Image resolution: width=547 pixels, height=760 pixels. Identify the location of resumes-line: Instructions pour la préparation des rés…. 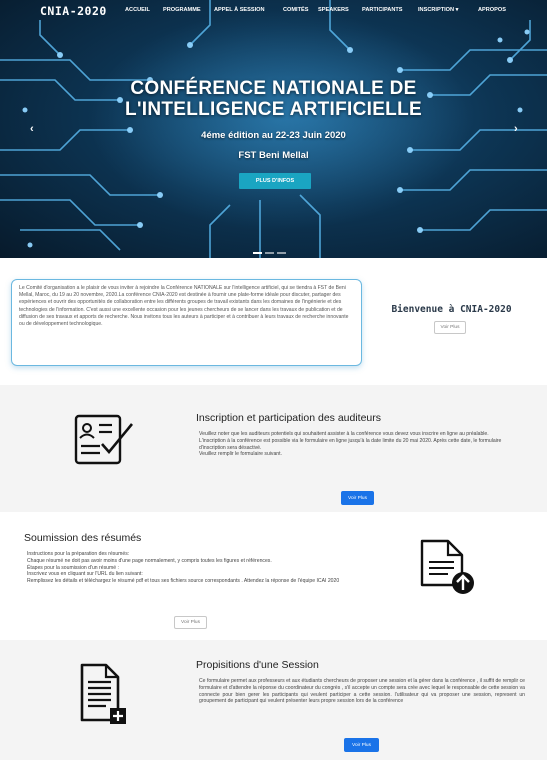
(78, 554).